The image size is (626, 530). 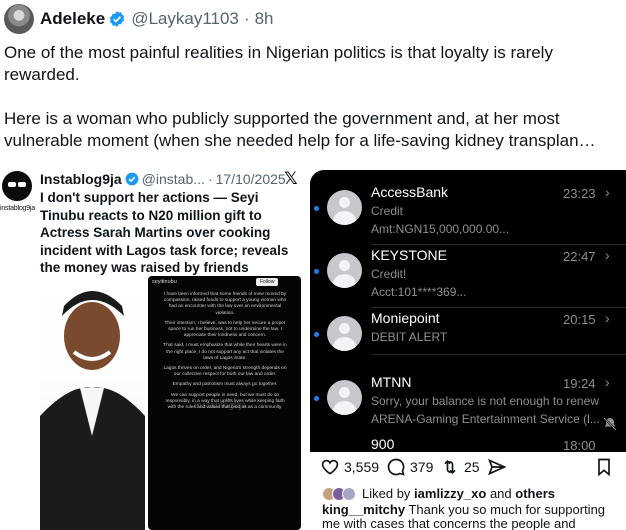 What do you see at coordinates (330, 467) in the screenshot?
I see `heart-icon` at bounding box center [330, 467].